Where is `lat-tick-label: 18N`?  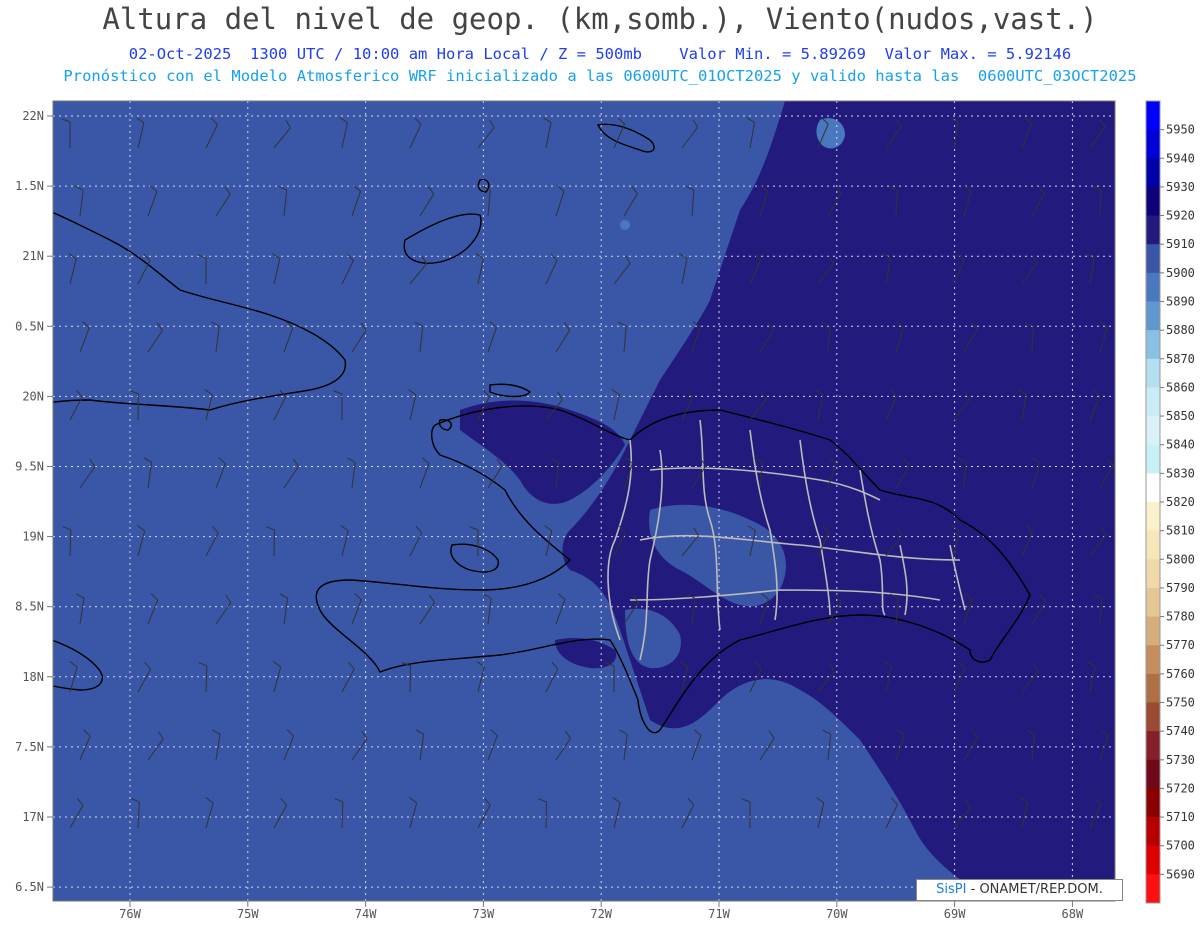 lat-tick-label: 18N is located at coordinates (33, 677).